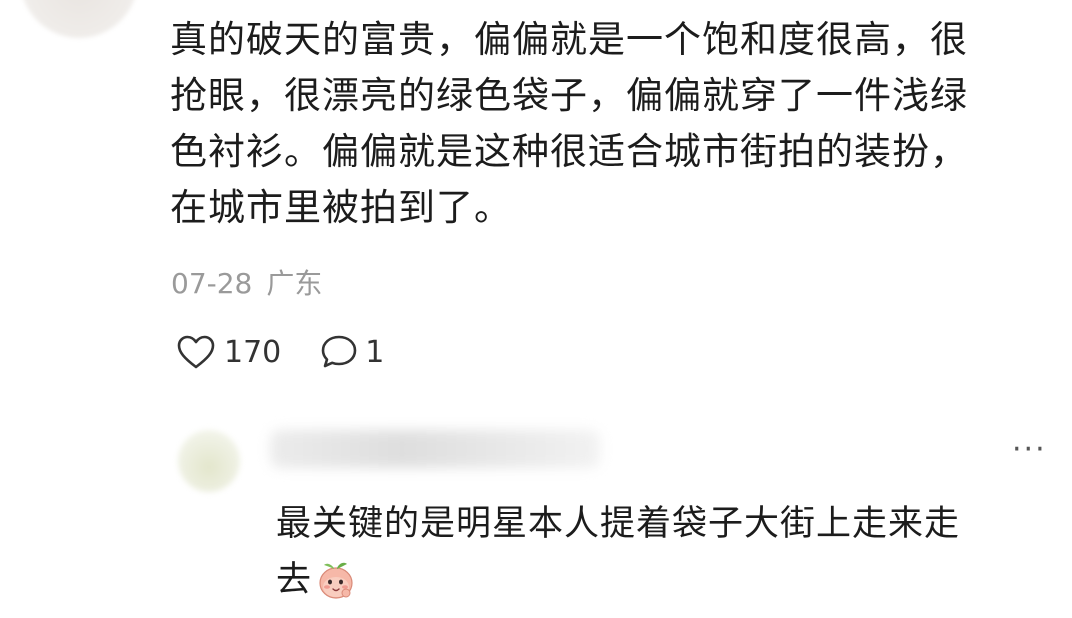 The width and height of the screenshot is (1072, 618). I want to click on comment-line: 在城市里被拍到了。, so click(341, 207).